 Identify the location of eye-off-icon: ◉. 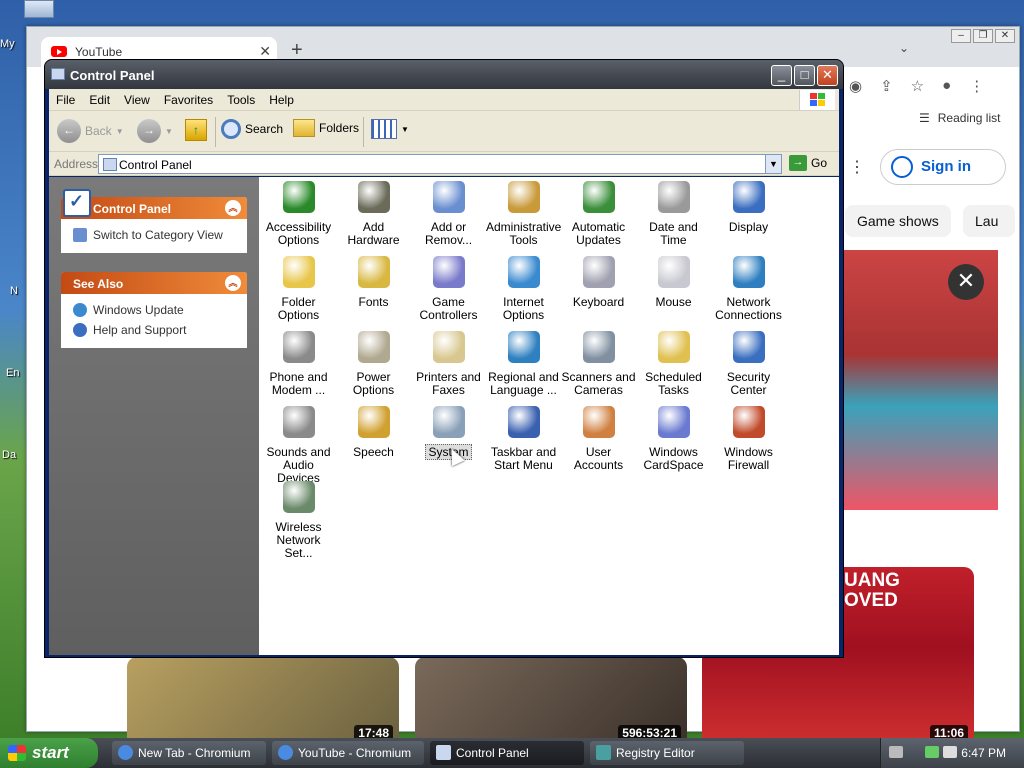
(855, 86).